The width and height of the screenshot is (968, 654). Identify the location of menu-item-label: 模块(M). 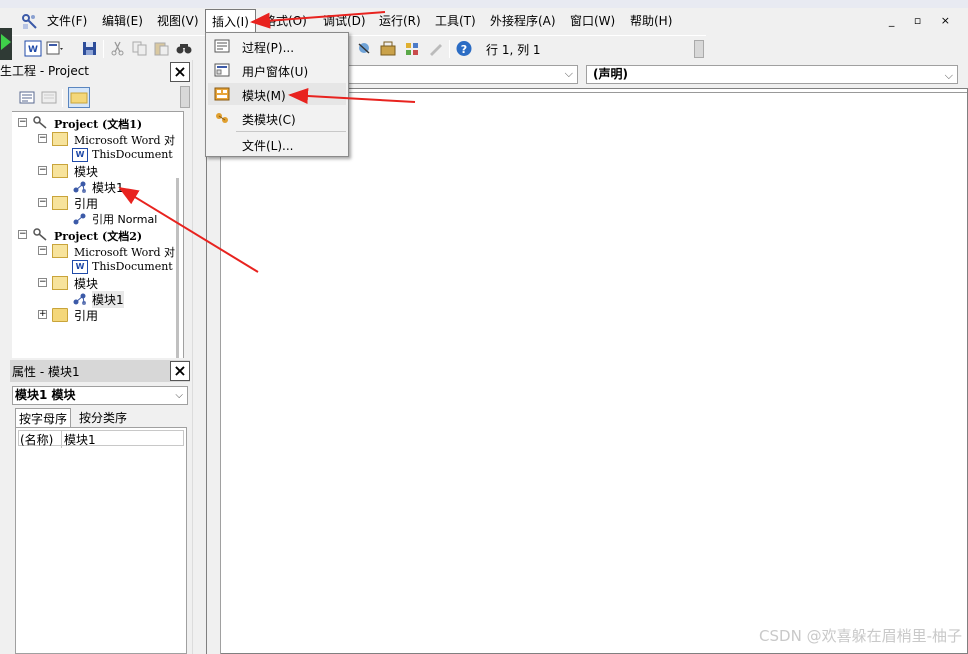
(264, 96).